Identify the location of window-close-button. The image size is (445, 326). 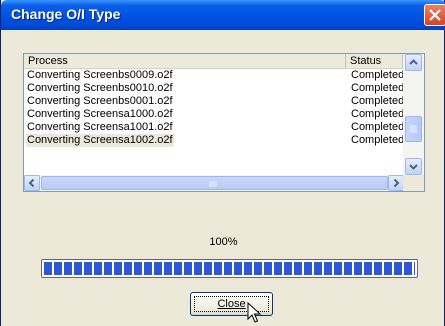
(434, 15).